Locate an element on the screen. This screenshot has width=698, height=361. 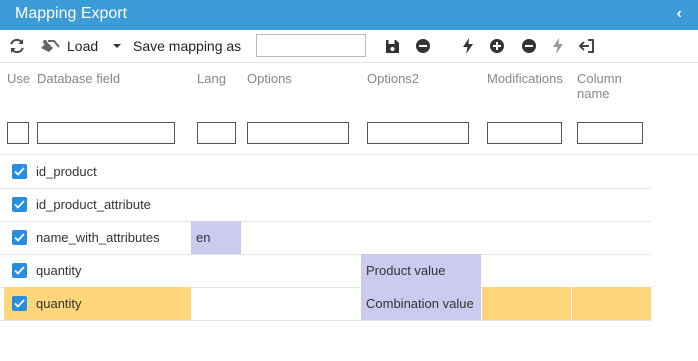
table-row: id_product is located at coordinates (325, 172).